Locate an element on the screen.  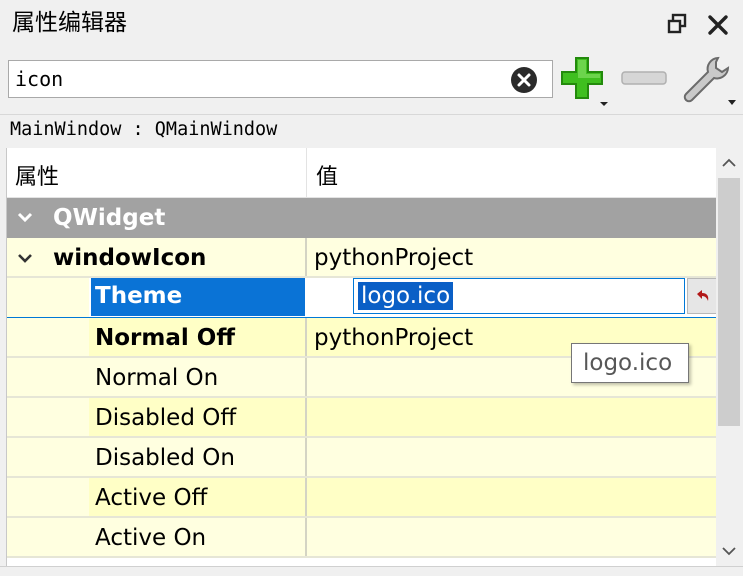
scroll-up-button is located at coordinates (729, 163).